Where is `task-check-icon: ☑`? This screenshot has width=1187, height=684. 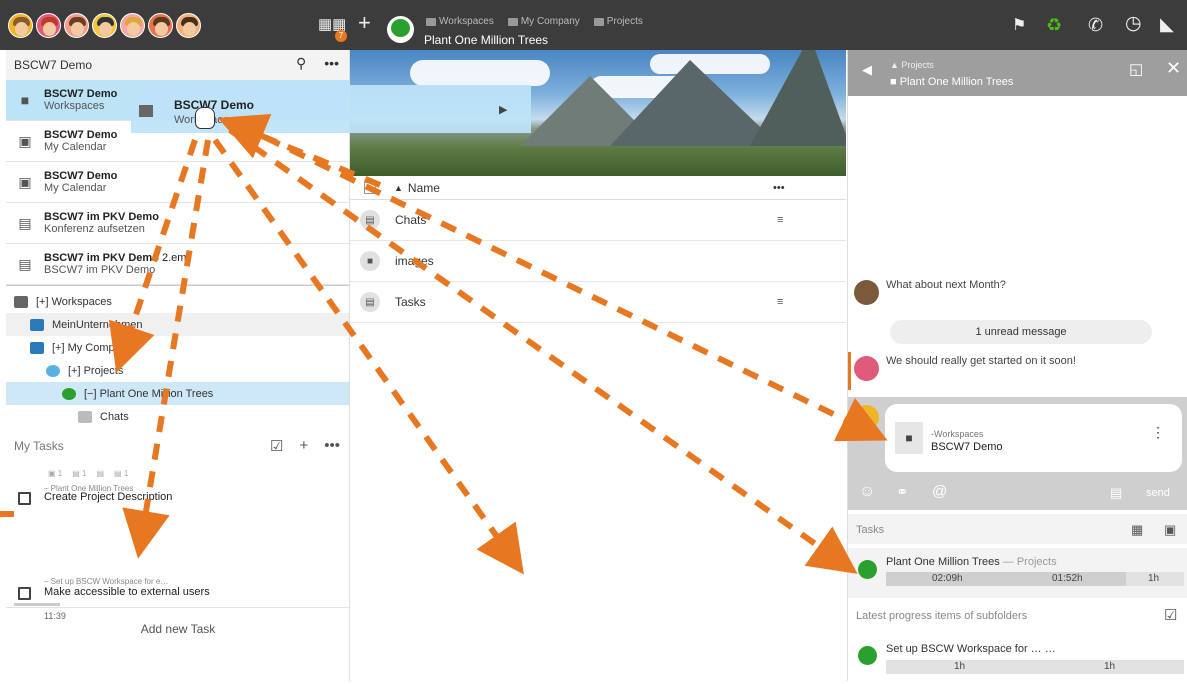
task-check-icon: ☑ is located at coordinates (1170, 615).